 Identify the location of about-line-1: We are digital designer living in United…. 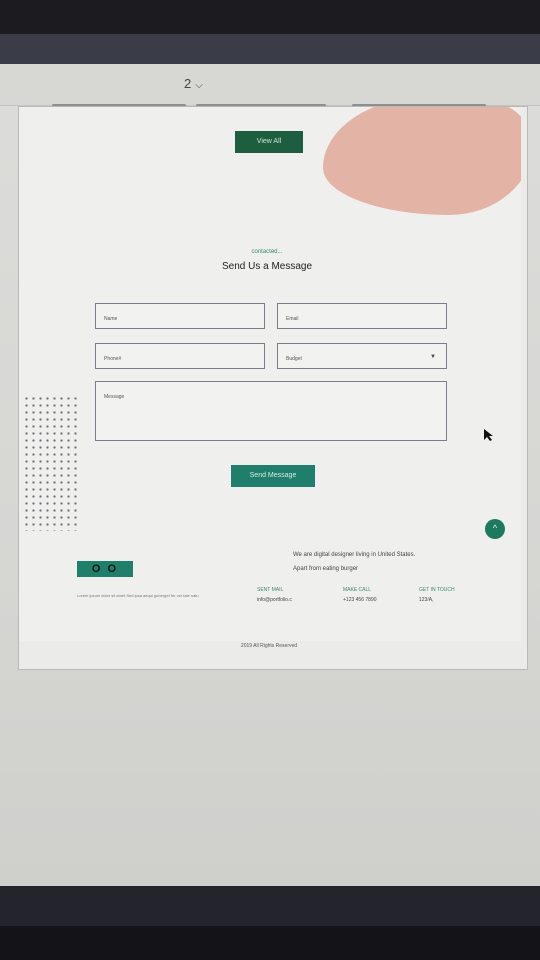
(354, 555).